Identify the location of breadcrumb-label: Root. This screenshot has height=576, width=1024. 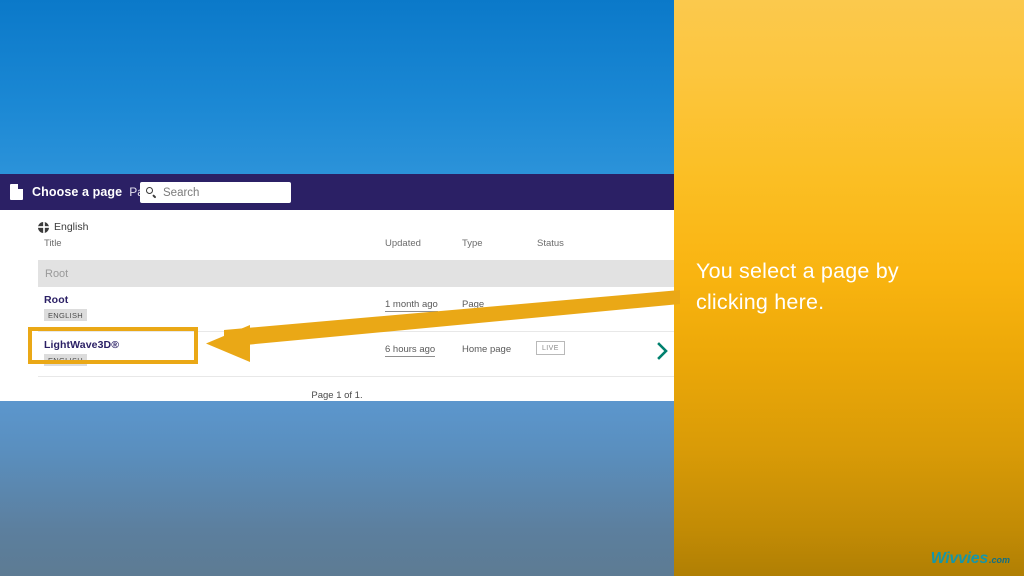
(57, 273).